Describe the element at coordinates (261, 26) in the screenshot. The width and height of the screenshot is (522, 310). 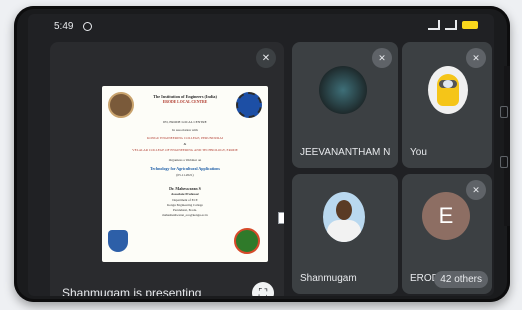
I see `status-bar: 5:49` at that location.